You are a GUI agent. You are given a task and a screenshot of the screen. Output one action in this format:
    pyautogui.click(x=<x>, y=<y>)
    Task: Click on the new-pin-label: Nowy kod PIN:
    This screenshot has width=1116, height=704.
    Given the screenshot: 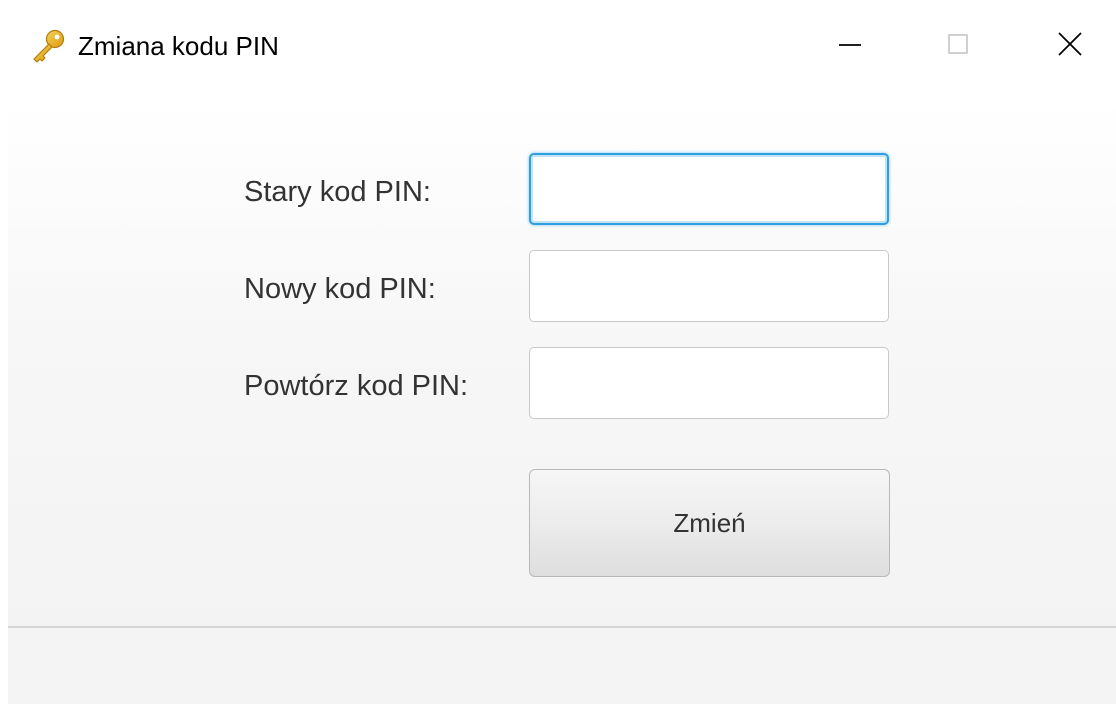 What is the action you would take?
    pyautogui.click(x=340, y=289)
    